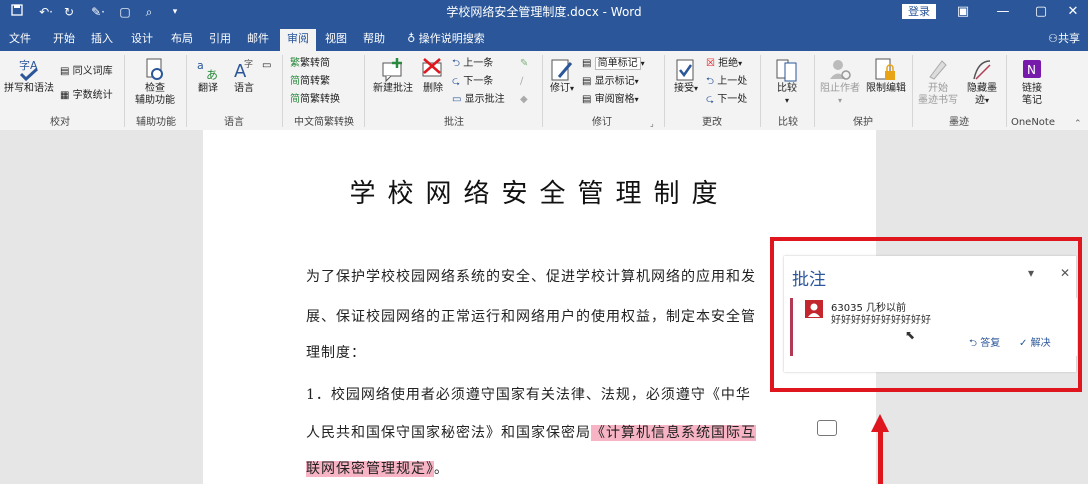 This screenshot has height=484, width=1088. What do you see at coordinates (613, 64) in the screenshot?
I see `markup-dropdown: ▤ 简单标记 ▾` at bounding box center [613, 64].